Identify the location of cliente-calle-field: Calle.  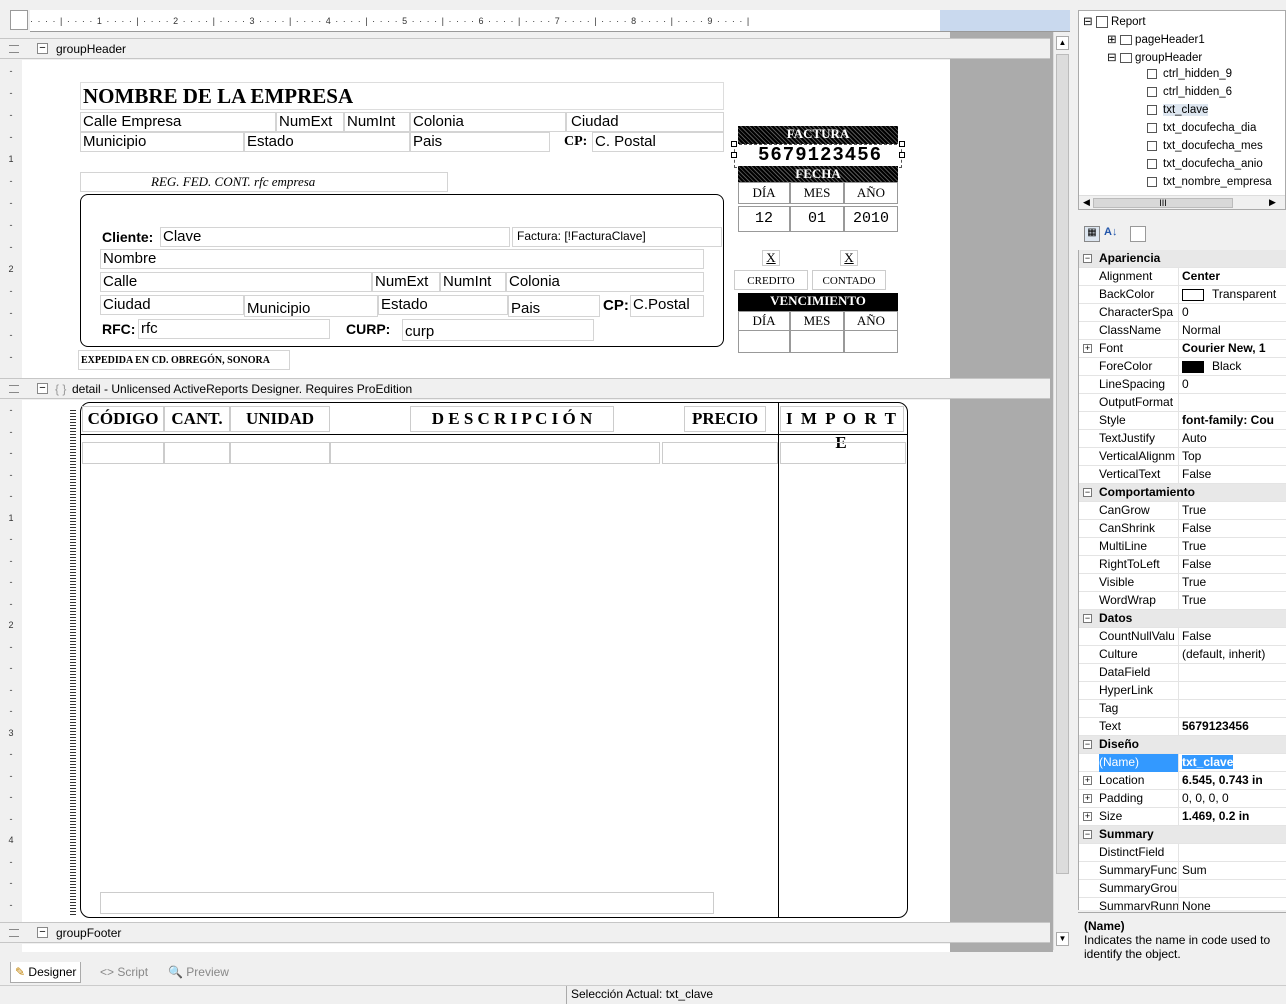
(236, 282).